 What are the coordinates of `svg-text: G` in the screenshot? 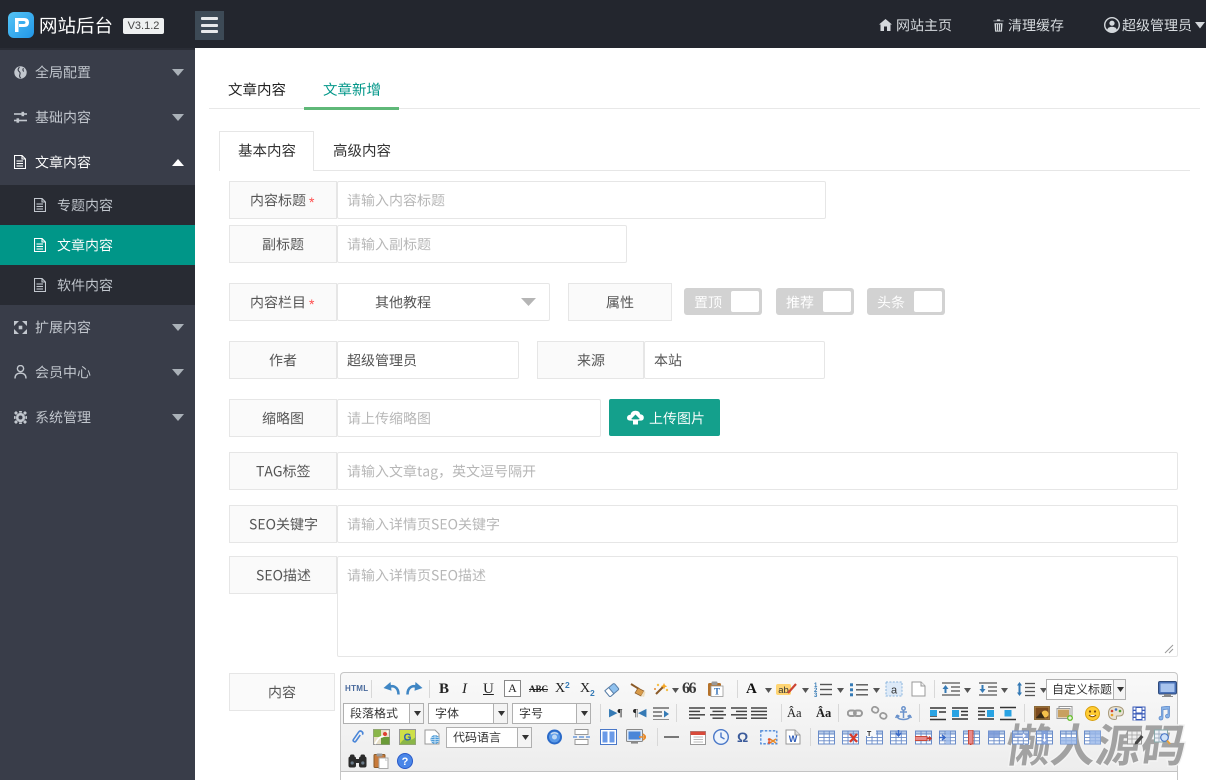 It's located at (408, 738).